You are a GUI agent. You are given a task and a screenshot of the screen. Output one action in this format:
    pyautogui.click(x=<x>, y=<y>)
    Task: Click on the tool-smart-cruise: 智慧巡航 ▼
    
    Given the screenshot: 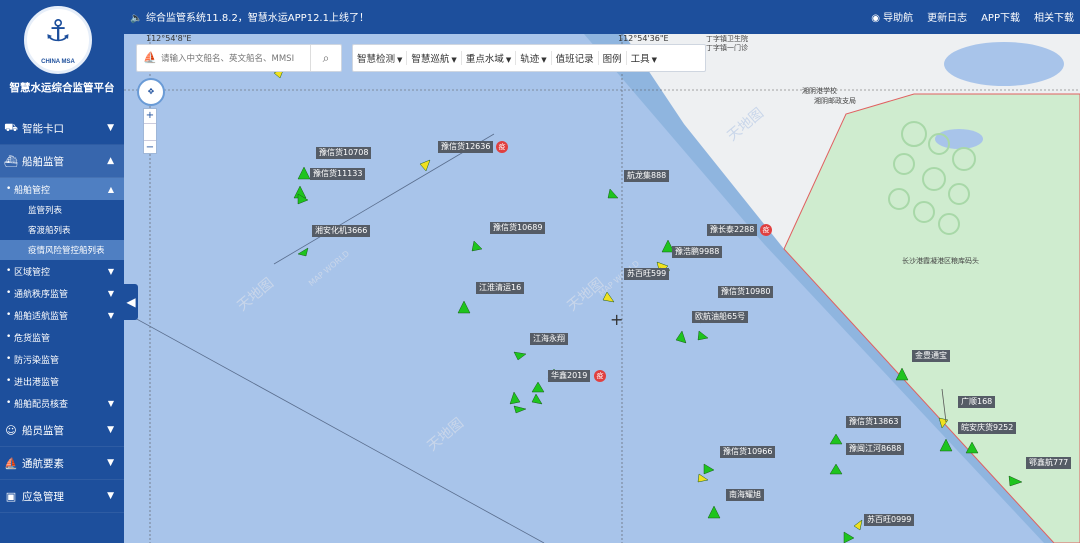 What is the action you would take?
    pyautogui.click(x=434, y=58)
    